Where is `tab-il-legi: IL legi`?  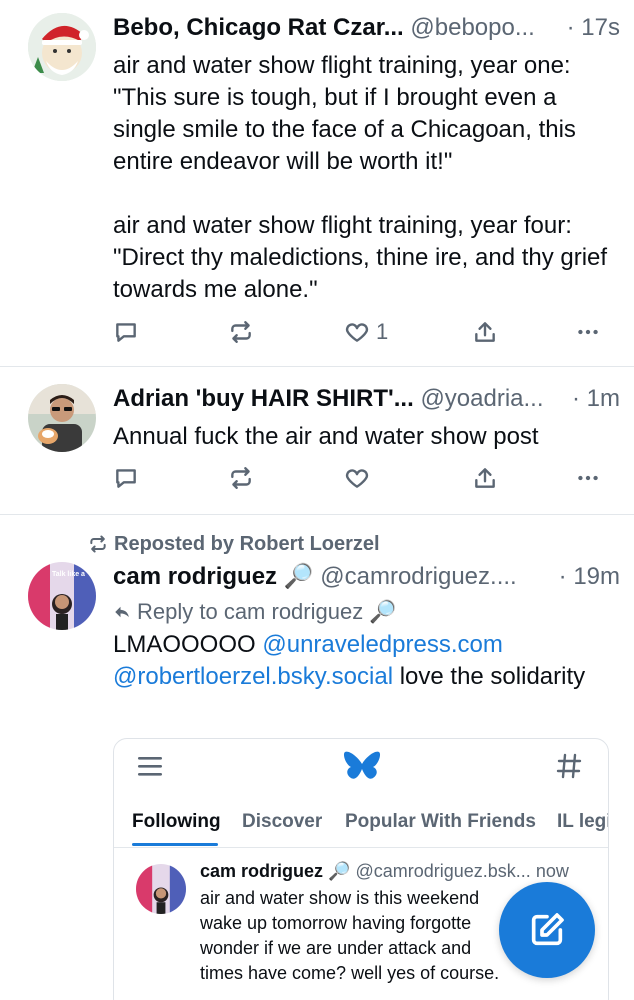
tab-il-legi: IL legi is located at coordinates (582, 822).